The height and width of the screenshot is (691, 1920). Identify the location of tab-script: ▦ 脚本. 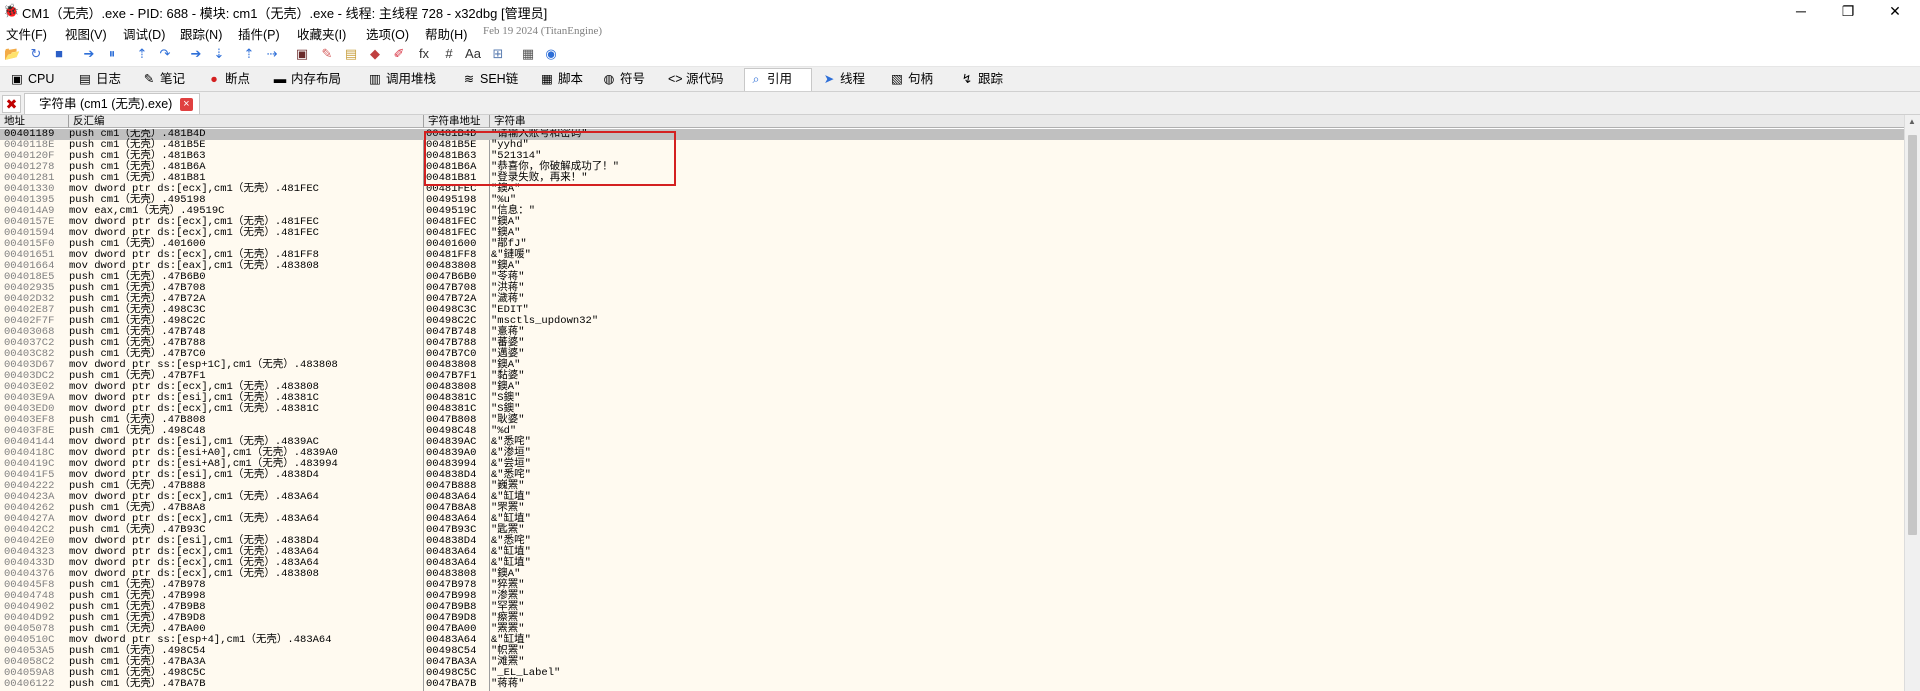
(559, 79).